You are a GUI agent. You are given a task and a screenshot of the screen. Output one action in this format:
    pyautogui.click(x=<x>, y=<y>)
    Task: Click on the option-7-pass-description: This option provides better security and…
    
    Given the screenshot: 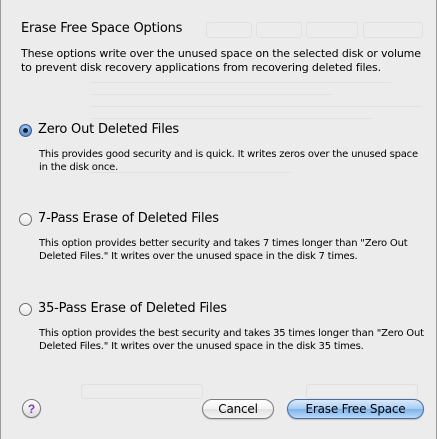 What is the action you would take?
    pyautogui.click(x=223, y=250)
    